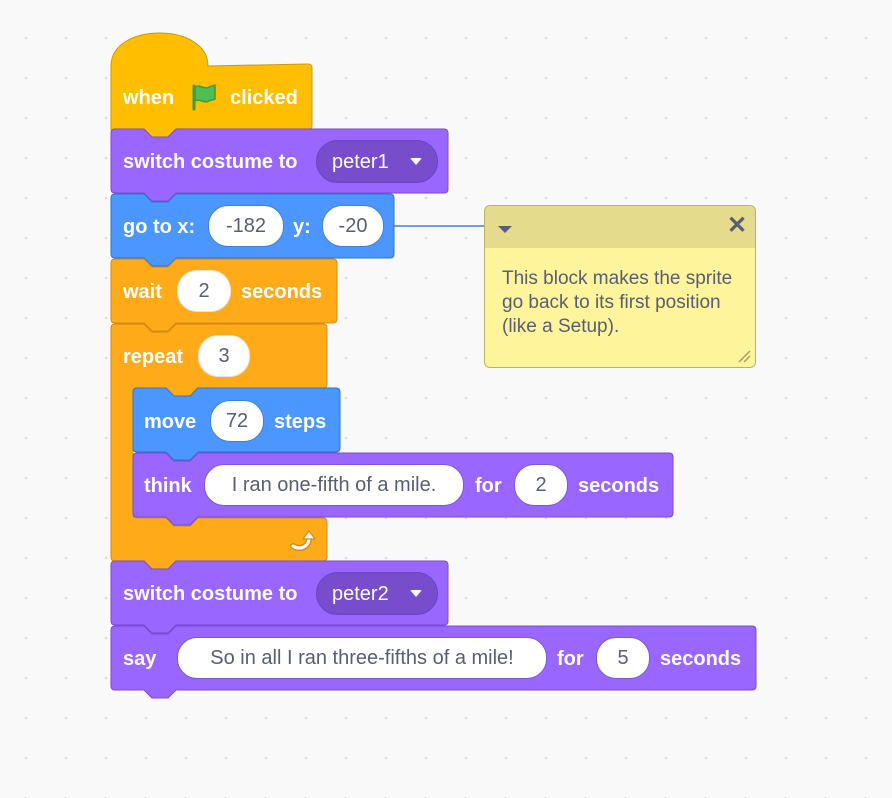  Describe the element at coordinates (246, 226) in the screenshot. I see `x-value-input: -182` at that location.